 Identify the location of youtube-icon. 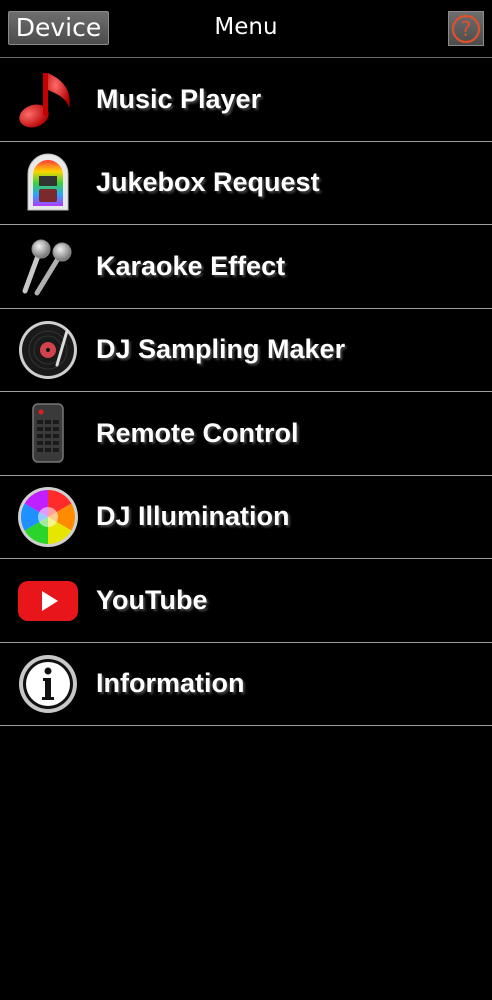
(48, 600).